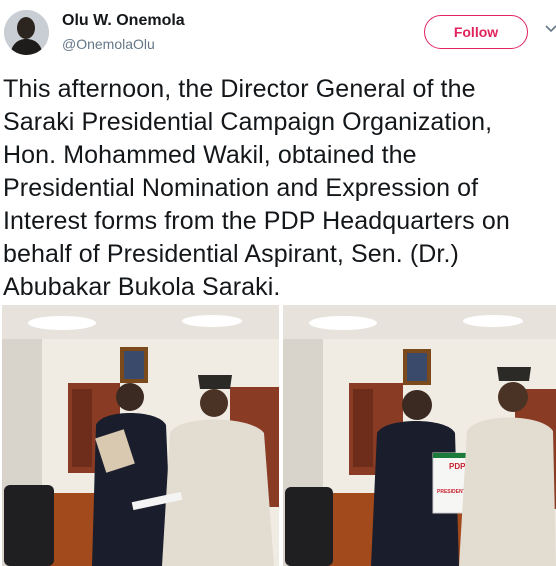  What do you see at coordinates (278, 31) in the screenshot?
I see `tweet-header: Olu W. Onemola @OnemolaOlu Follow` at bounding box center [278, 31].